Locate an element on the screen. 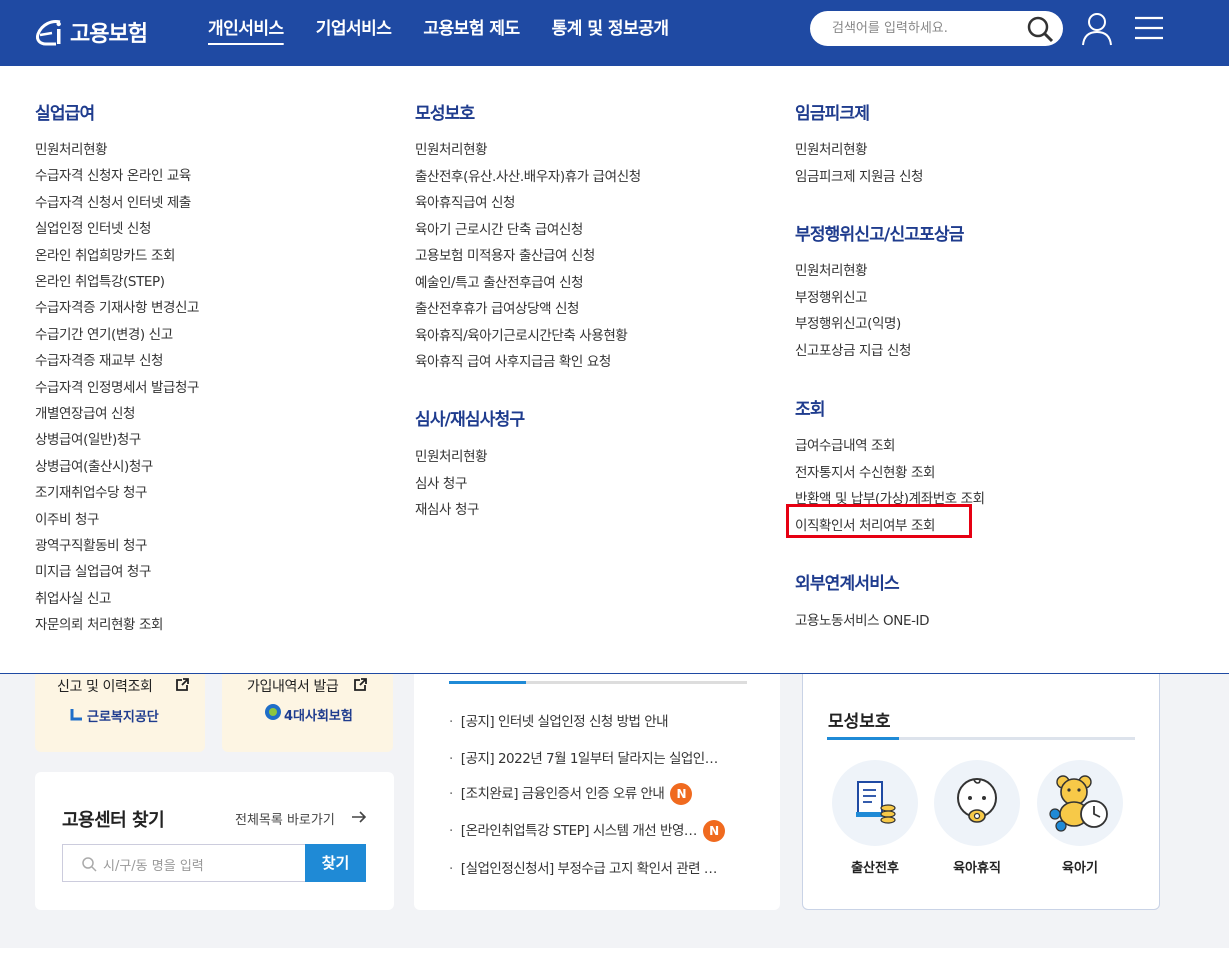 The height and width of the screenshot is (963, 1229). maternity-item-label: 육아휴직 is located at coordinates (977, 868).